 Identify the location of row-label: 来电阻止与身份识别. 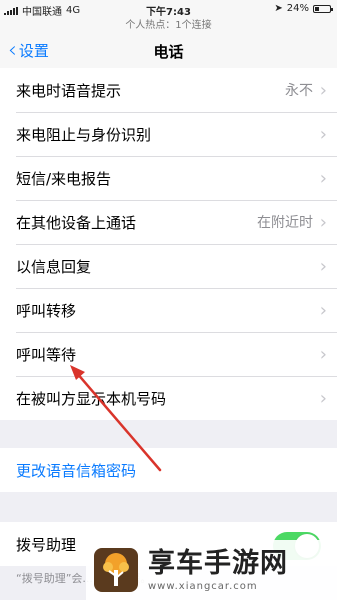
(84, 134).